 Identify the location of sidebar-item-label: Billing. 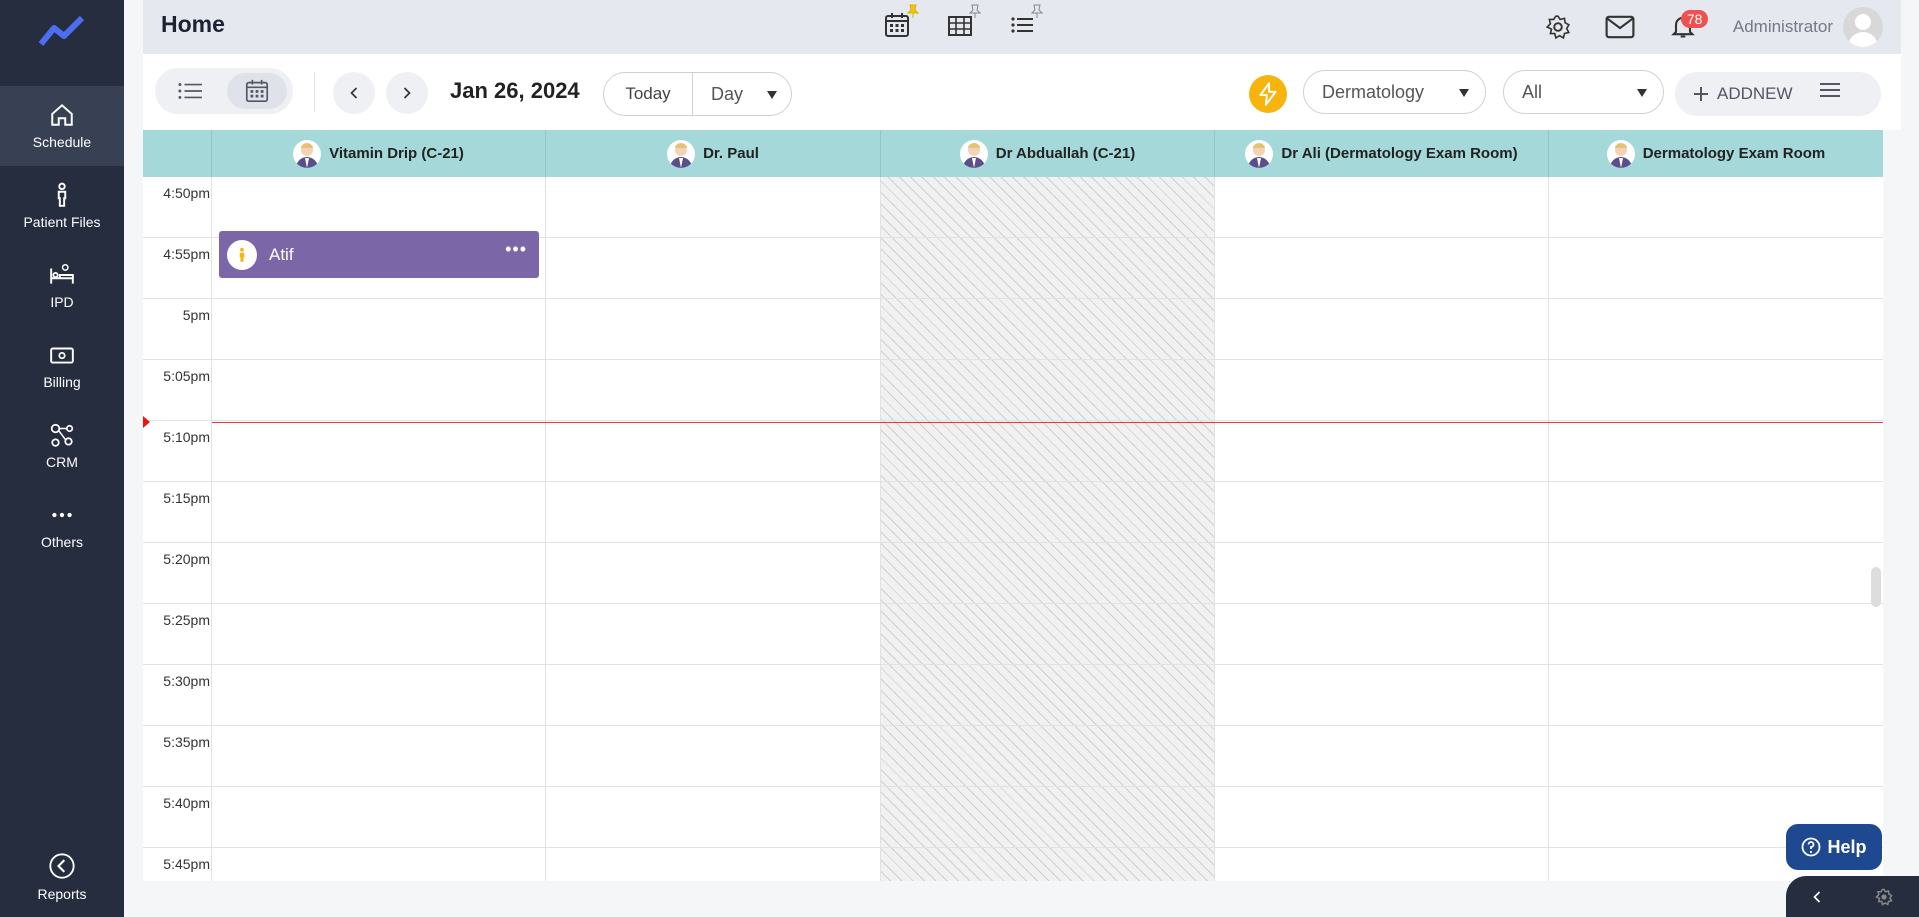
(62, 382).